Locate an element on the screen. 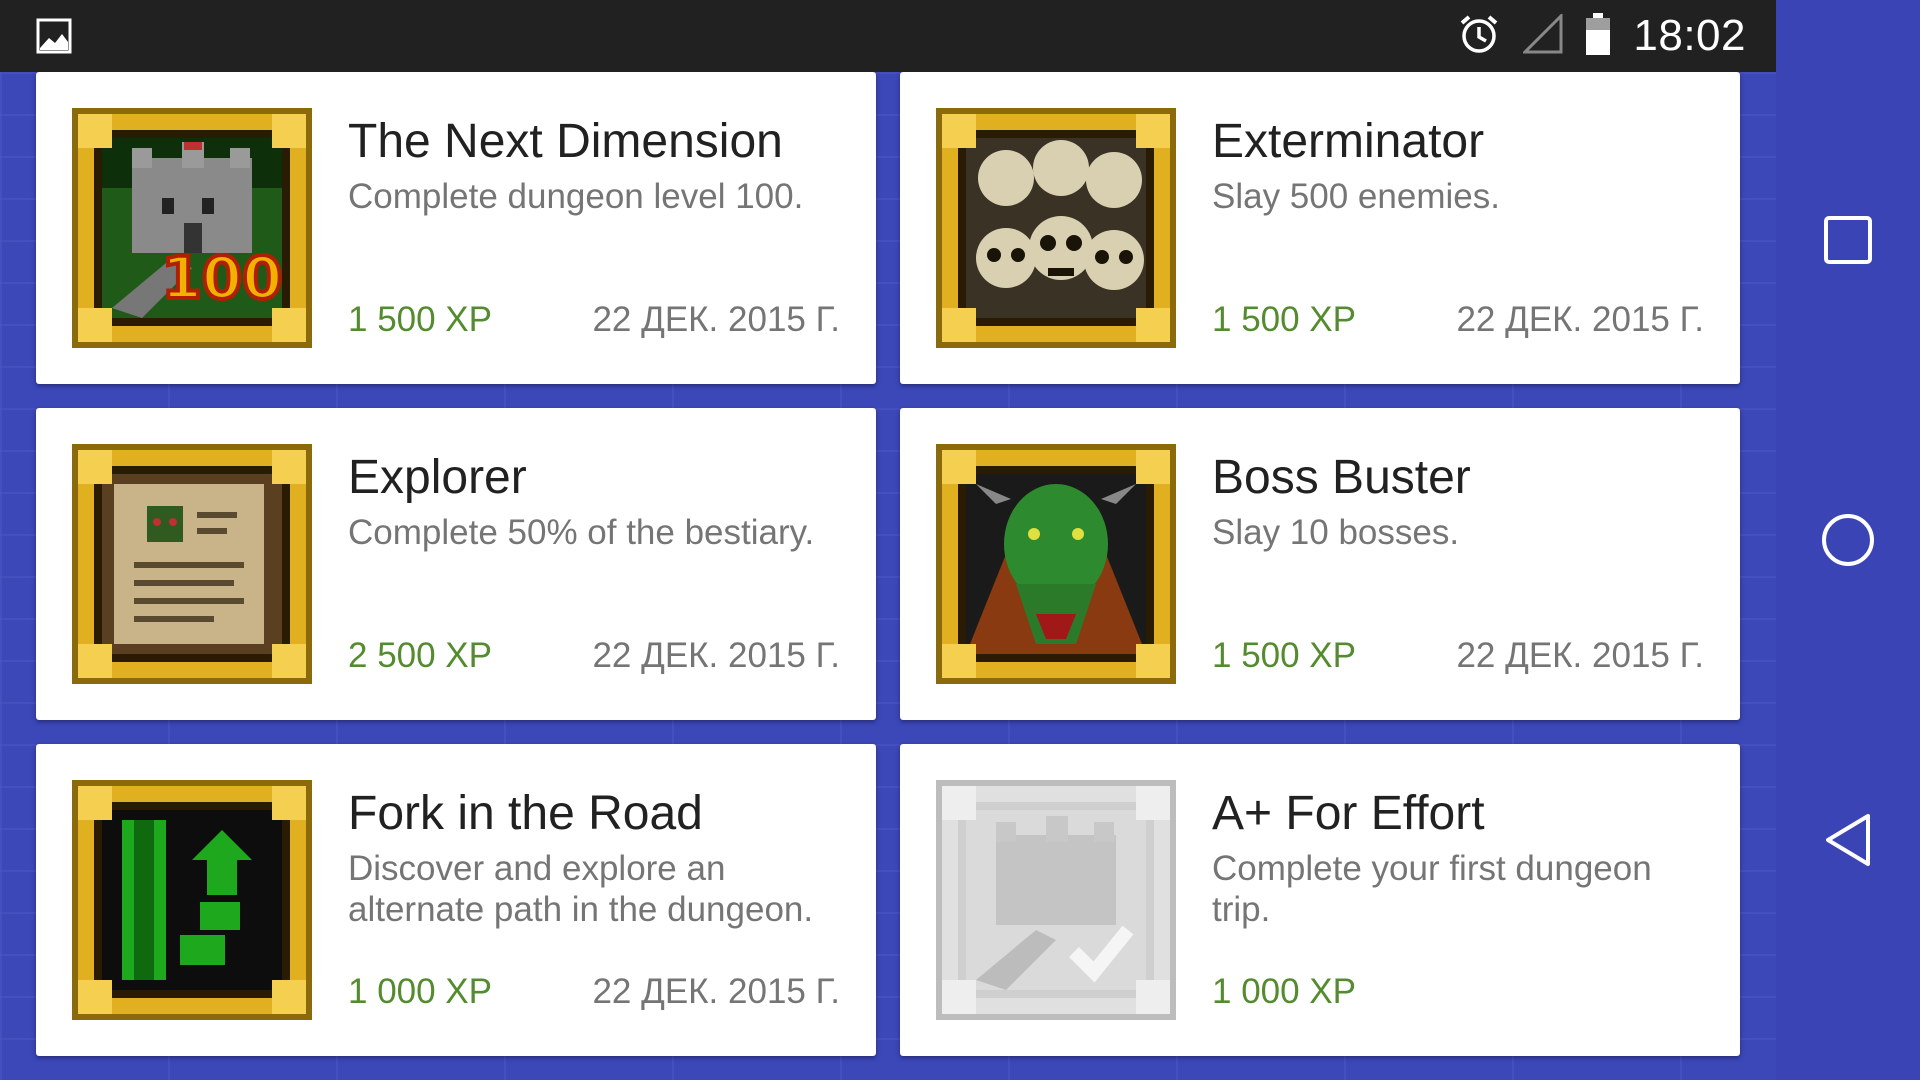 Image resolution: width=1920 pixels, height=1080 pixels. achievement-description: Complete your first dungeon trip. is located at coordinates (1432, 889).